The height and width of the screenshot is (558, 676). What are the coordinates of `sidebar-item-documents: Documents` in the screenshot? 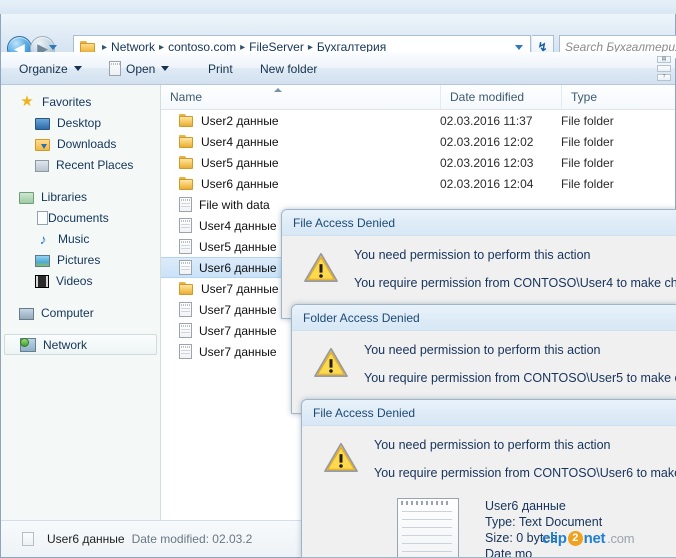 It's located at (80, 217).